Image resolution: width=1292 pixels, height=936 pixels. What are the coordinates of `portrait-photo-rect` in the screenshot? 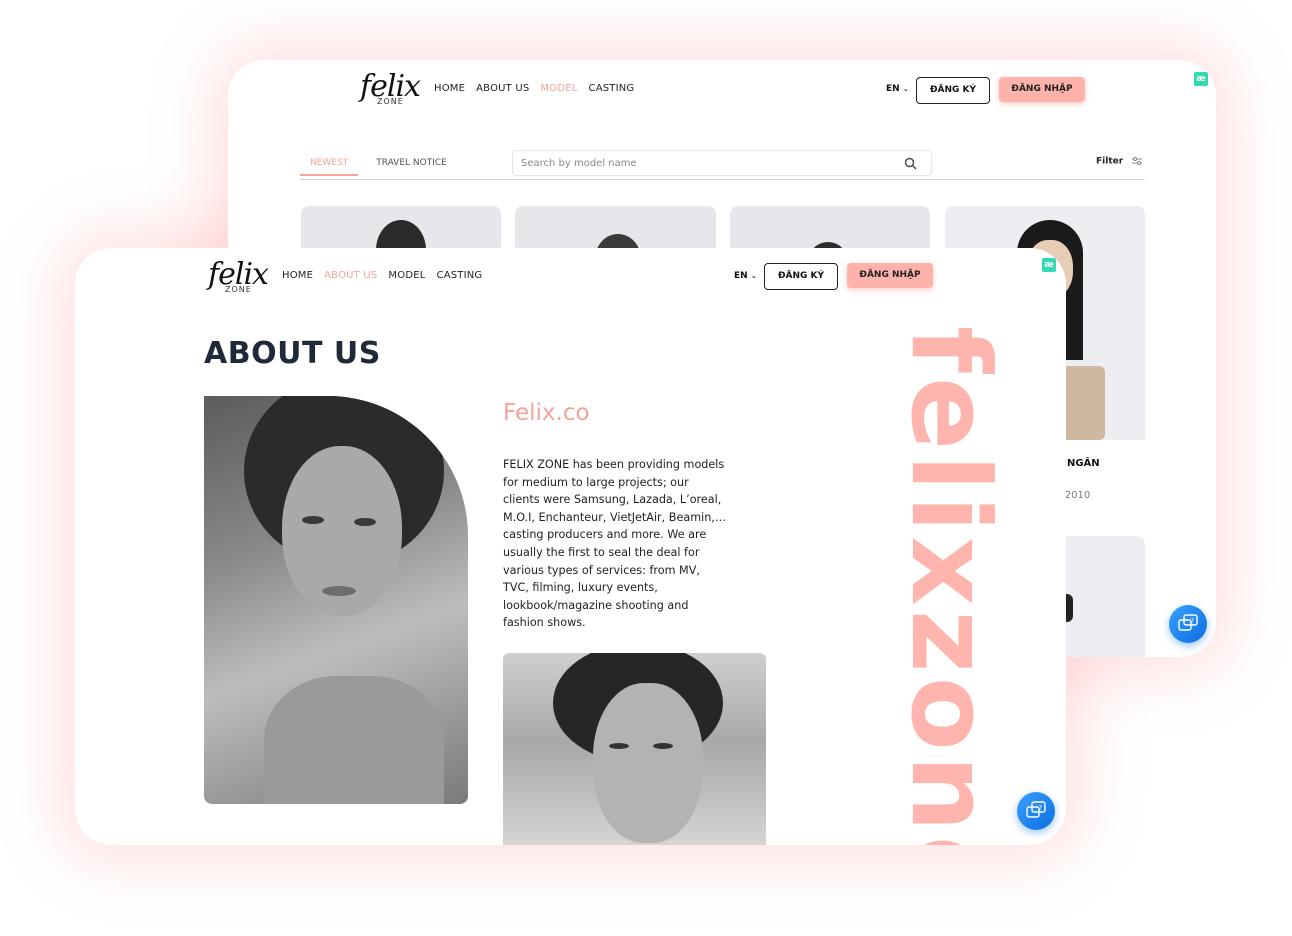 It's located at (634, 749).